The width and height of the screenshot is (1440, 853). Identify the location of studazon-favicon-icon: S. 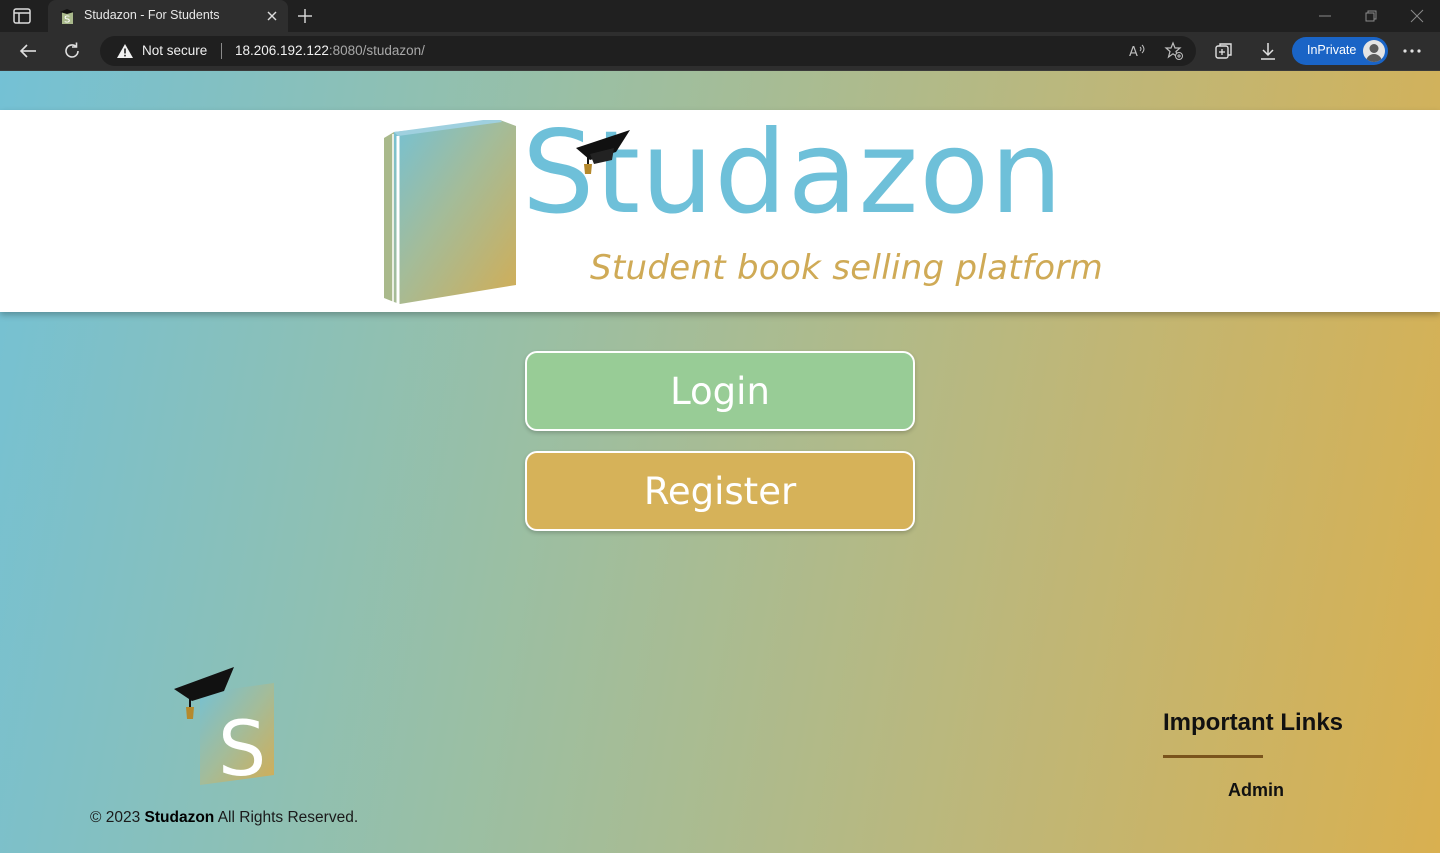
(67, 16).